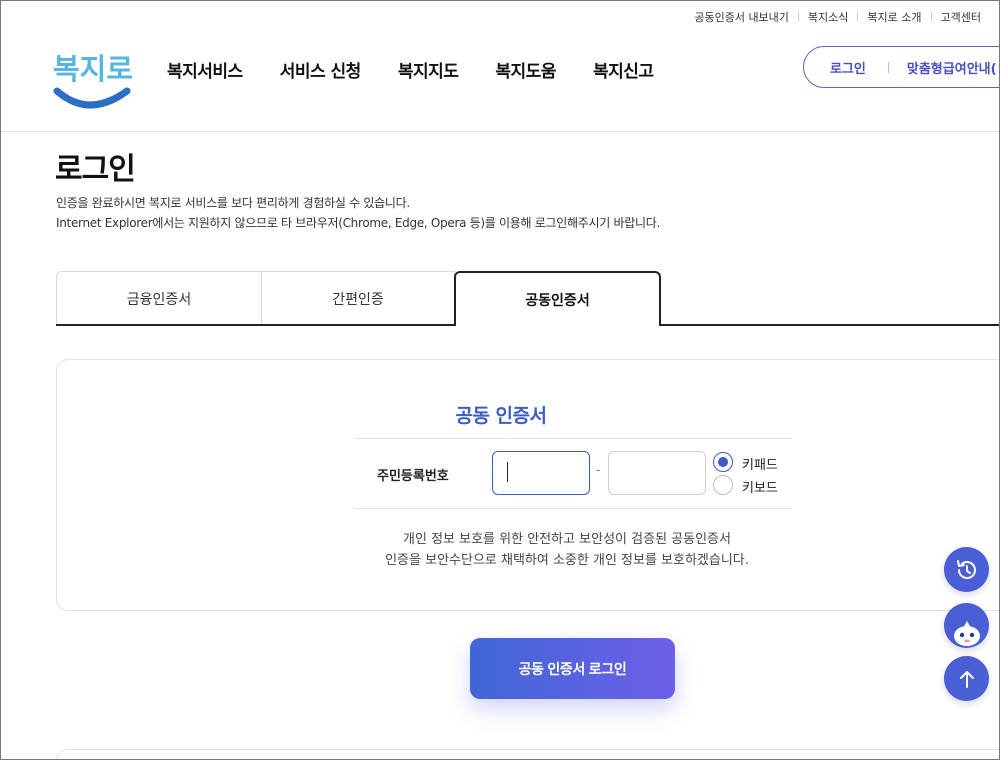 Image resolution: width=1000 pixels, height=760 pixels. What do you see at coordinates (952, 67) in the screenshot?
I see `header-guide-link: 맞춤형급여안내(` at bounding box center [952, 67].